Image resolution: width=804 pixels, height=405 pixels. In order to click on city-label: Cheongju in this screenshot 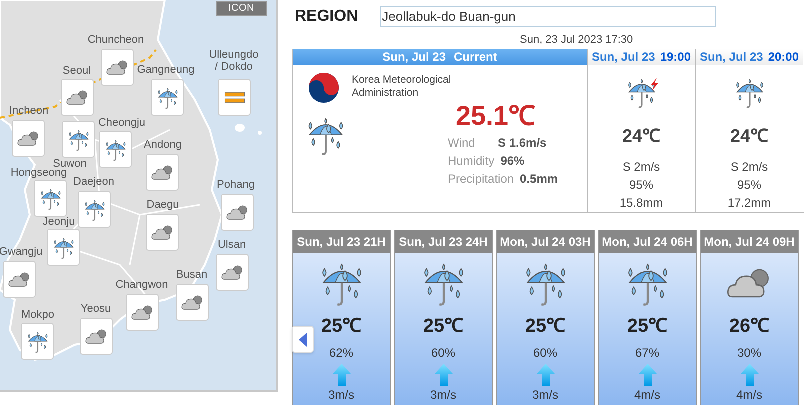, I will do `click(122, 123)`.